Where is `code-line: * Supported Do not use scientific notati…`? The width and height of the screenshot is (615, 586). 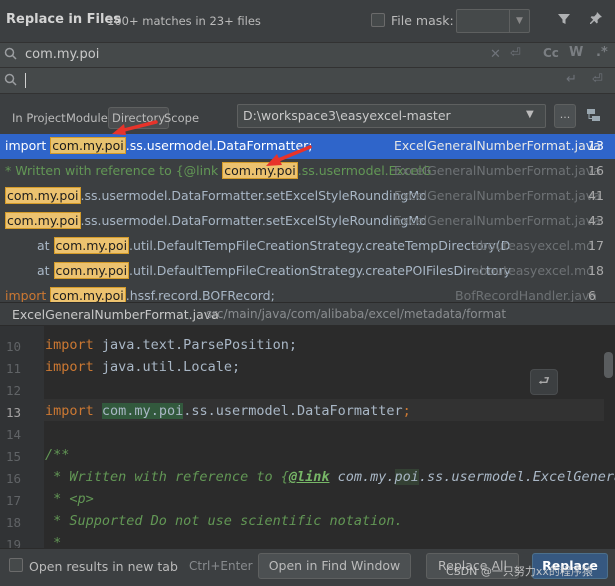
code-line: * Supported Do not use scientific notati… is located at coordinates (224, 521).